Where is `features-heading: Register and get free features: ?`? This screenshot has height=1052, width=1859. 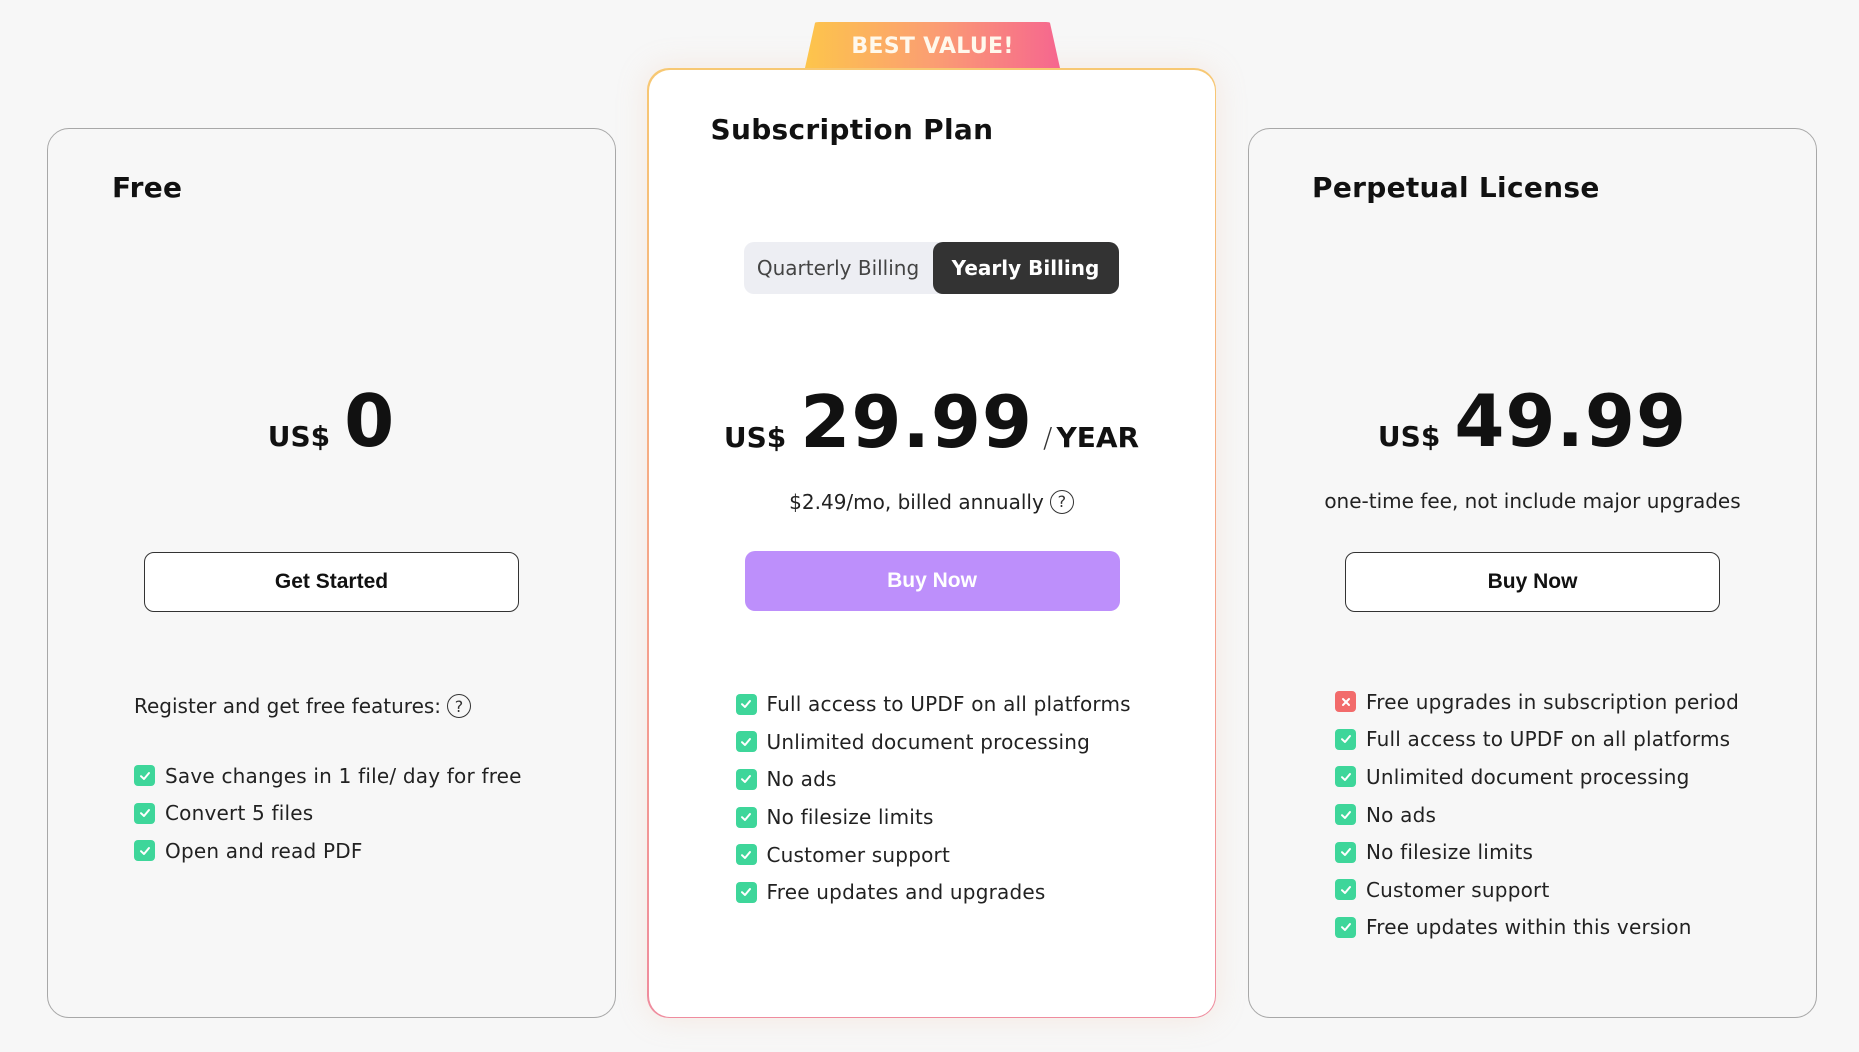 features-heading: Register and get free features: ? is located at coordinates (303, 706).